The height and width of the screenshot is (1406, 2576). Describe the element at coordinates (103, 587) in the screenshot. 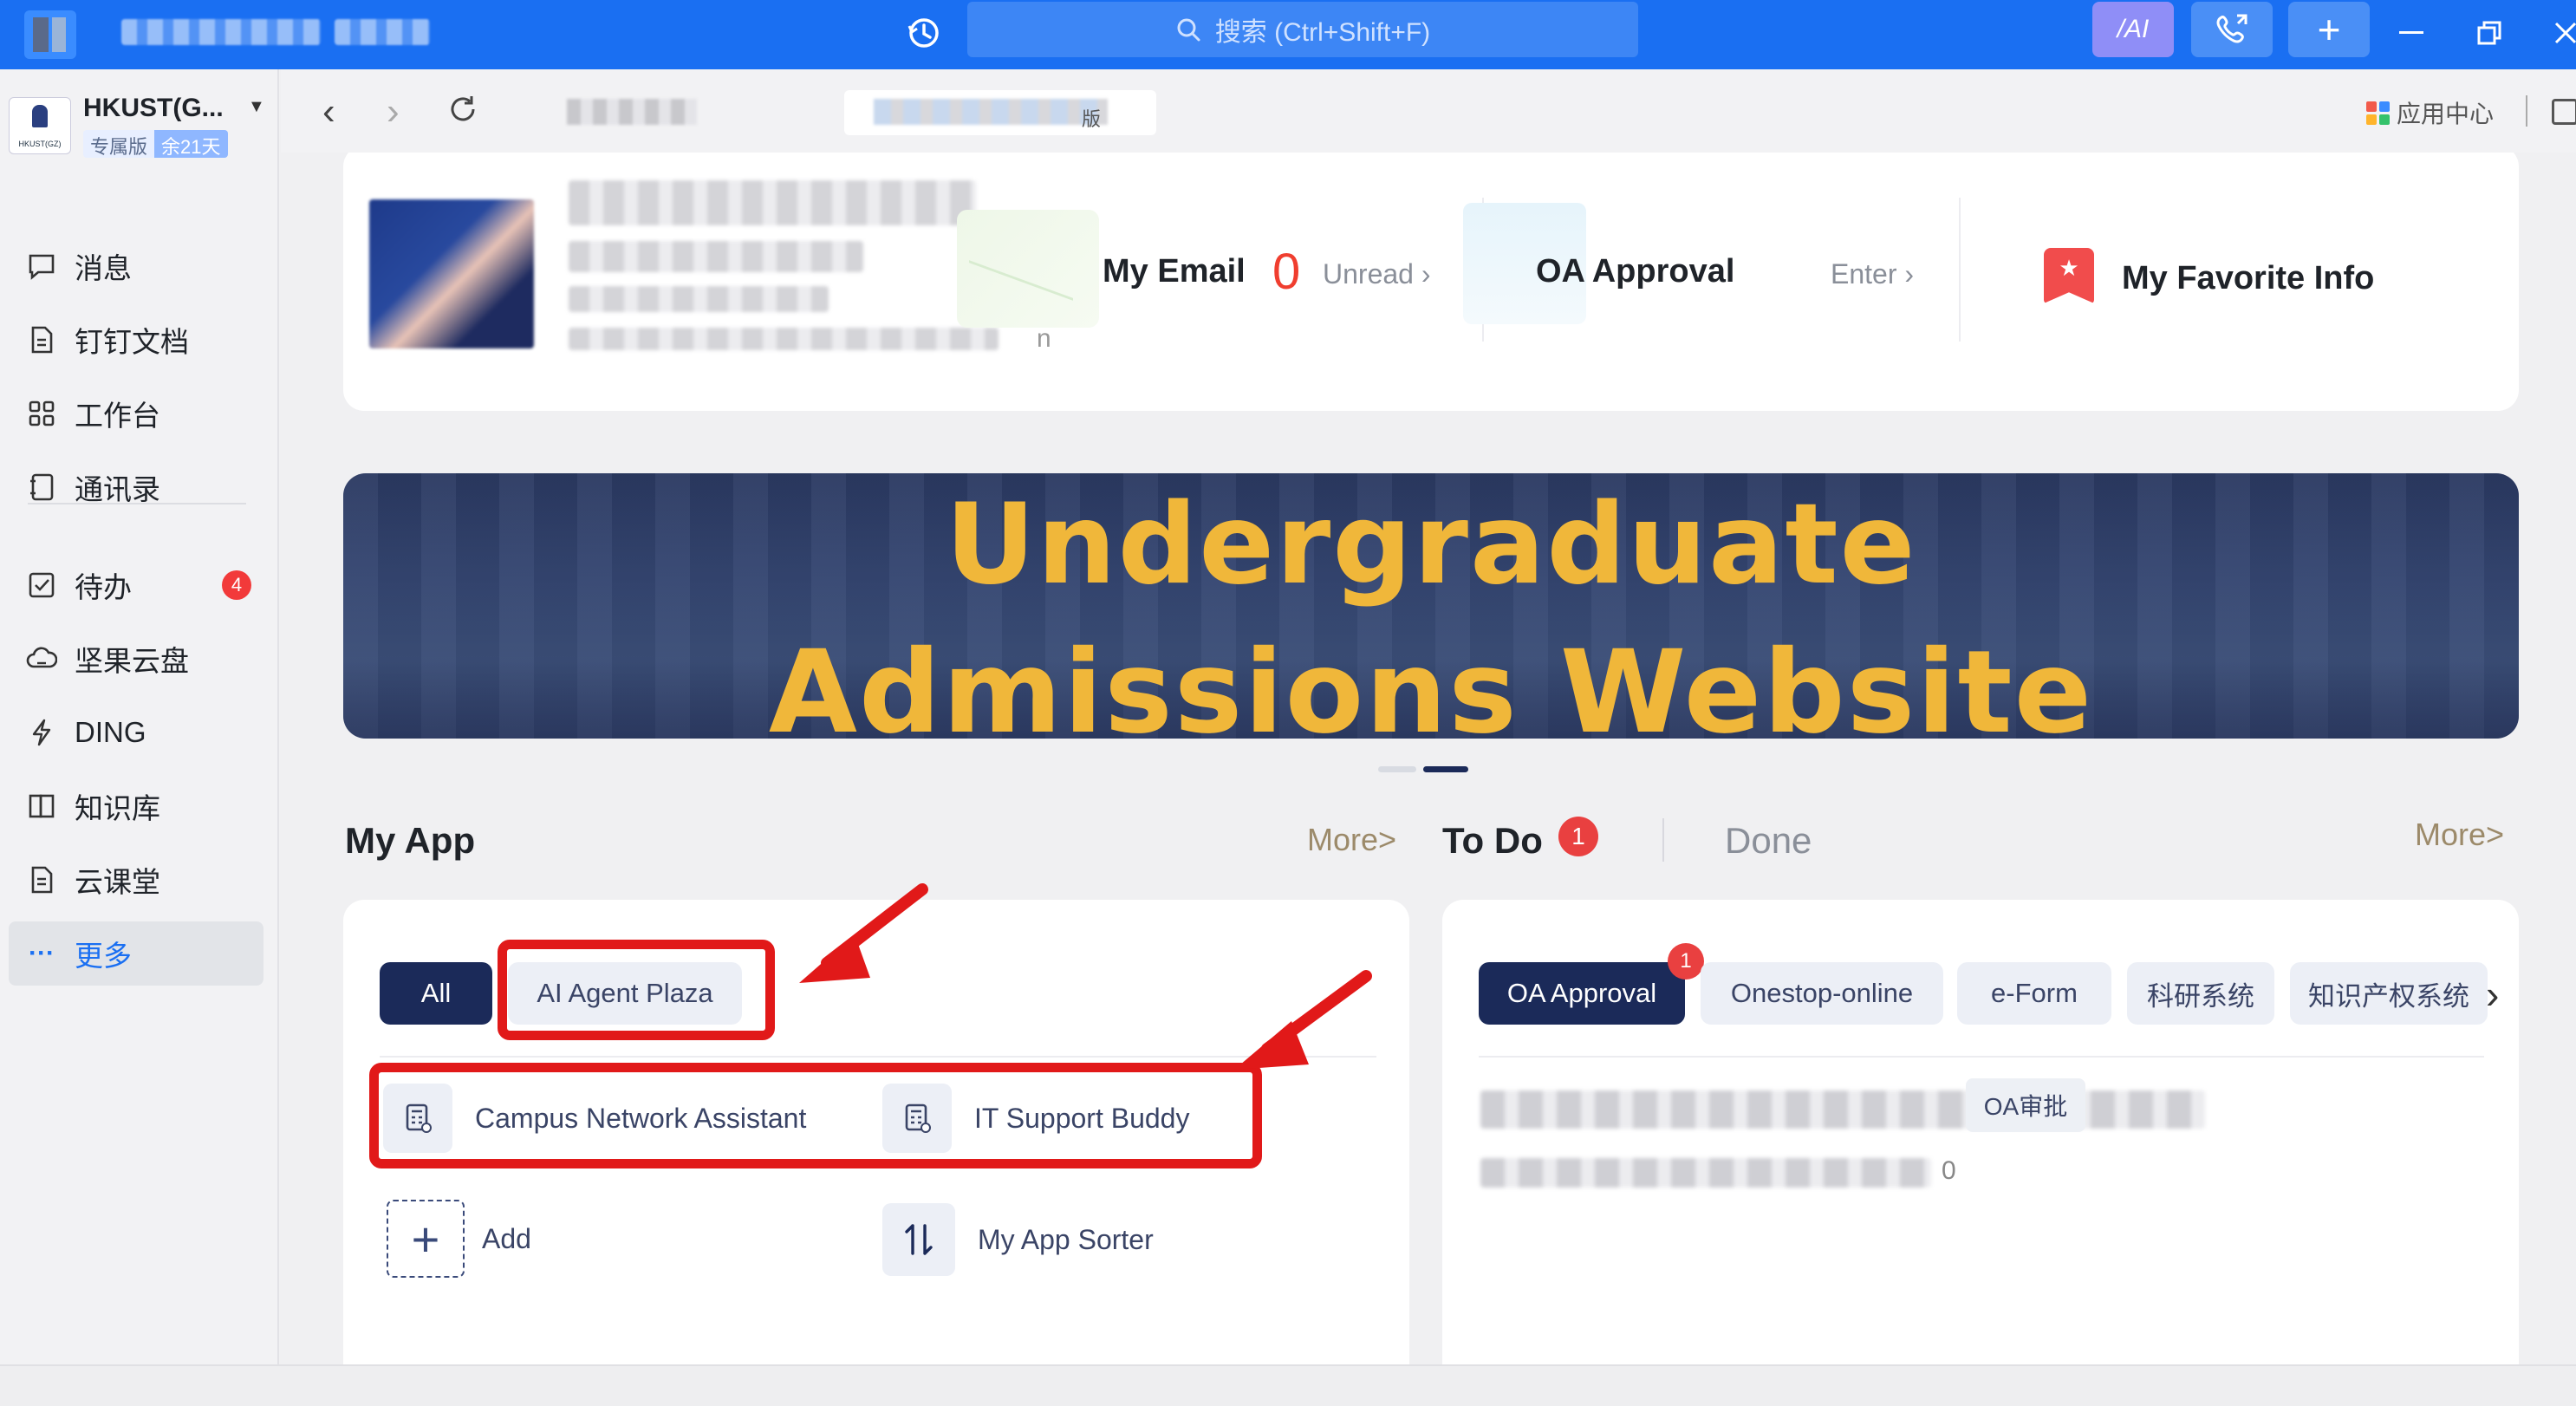

I see `sidebar-item-label: 待办` at that location.